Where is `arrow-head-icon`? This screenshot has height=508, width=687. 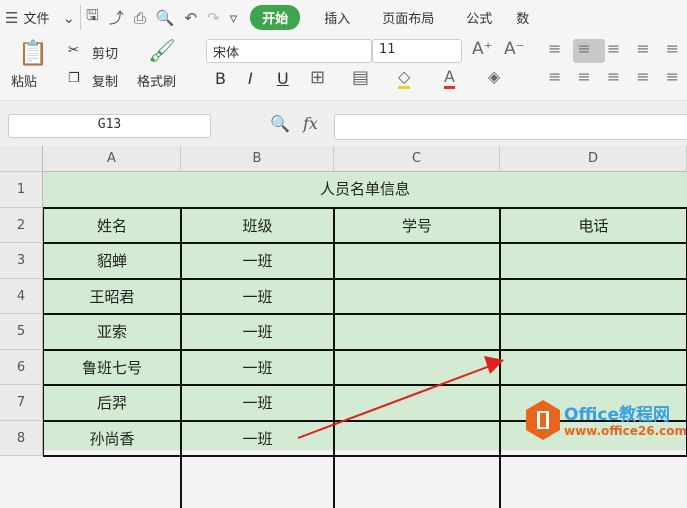
arrow-head-icon is located at coordinates (494, 365).